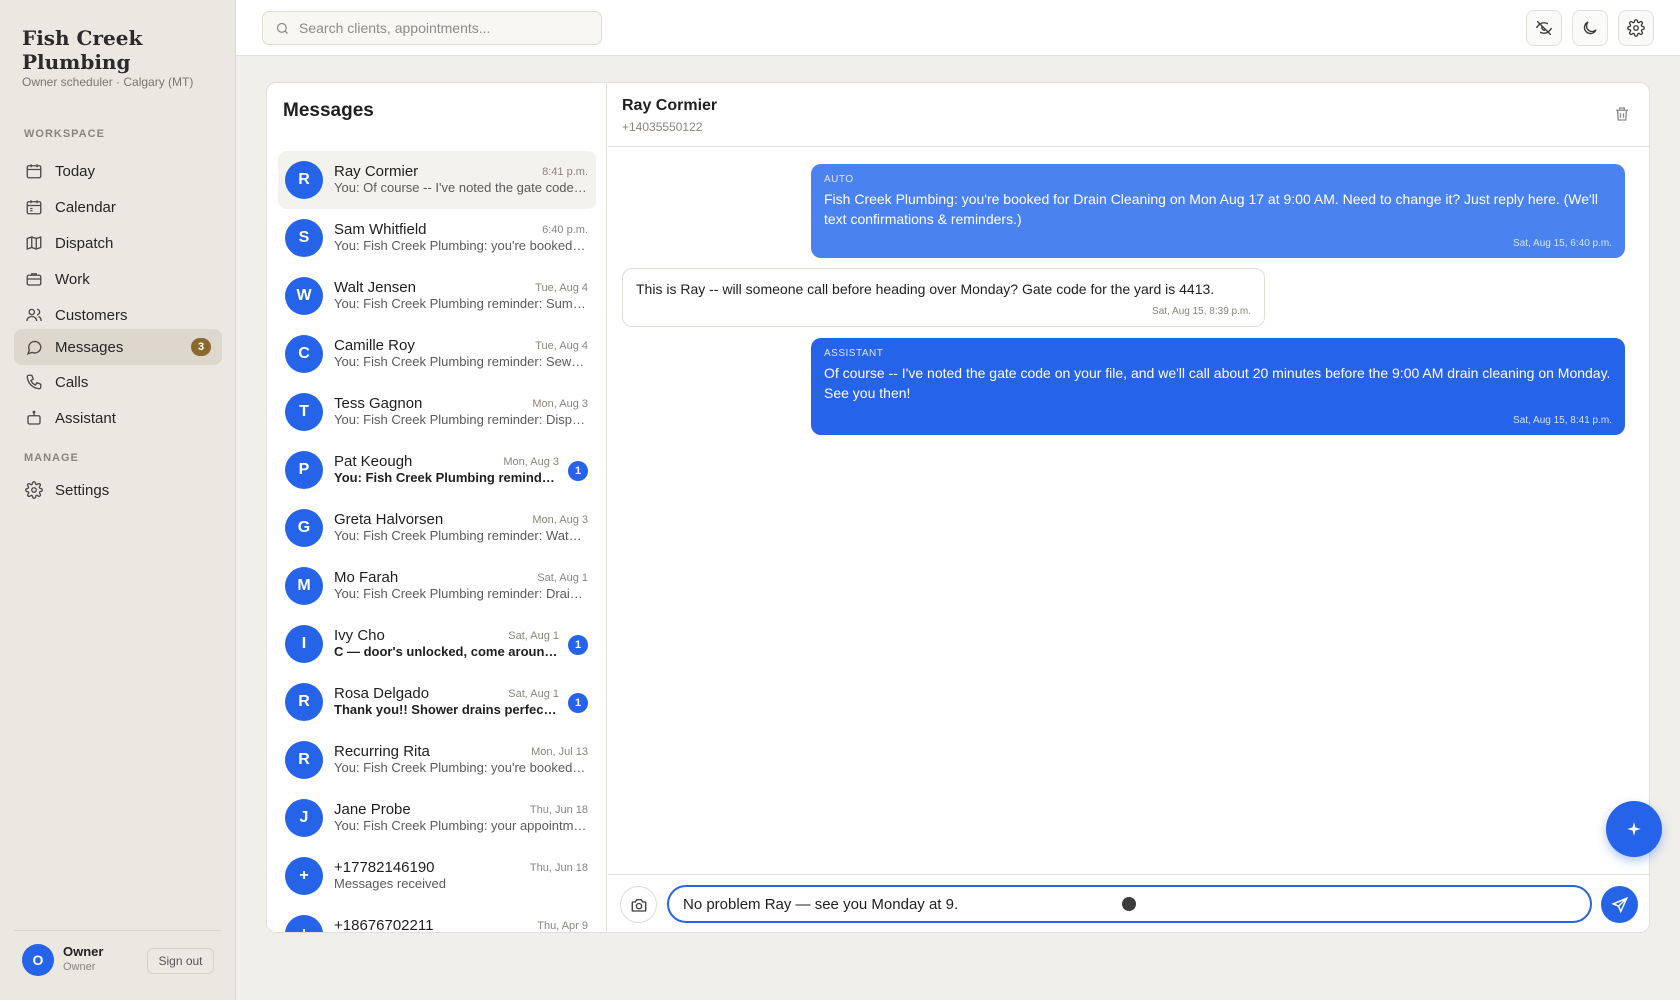 The height and width of the screenshot is (1000, 1680). I want to click on thread-contact-phone: +14035550122, so click(662, 127).